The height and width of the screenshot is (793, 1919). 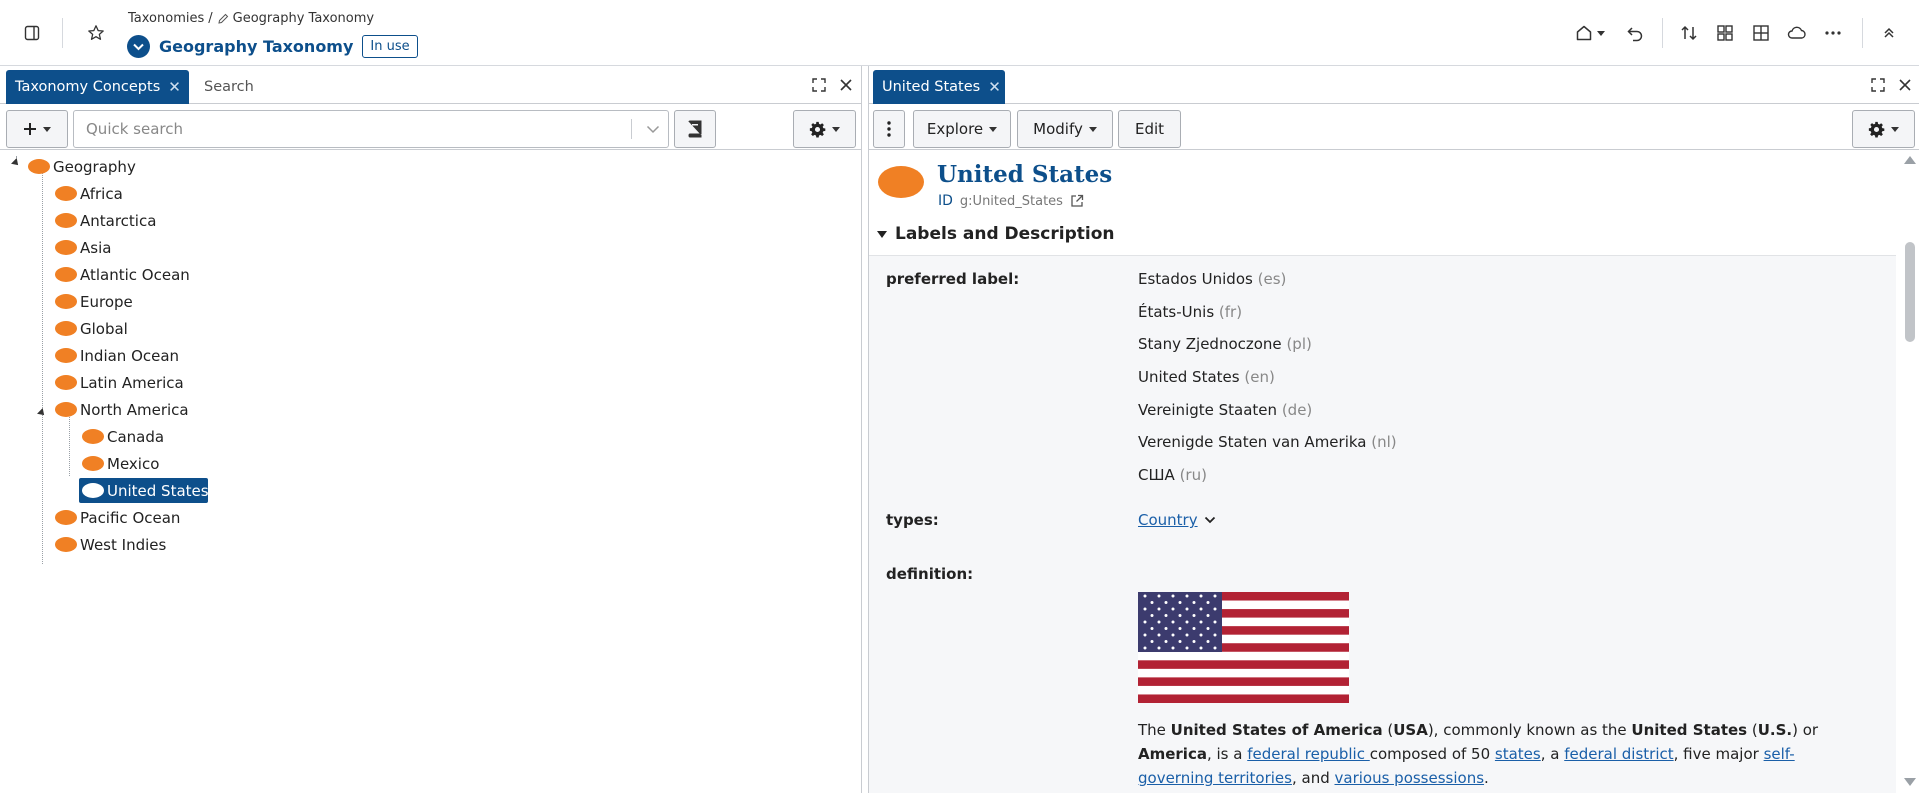 I want to click on cloud-icon, so click(x=1797, y=33).